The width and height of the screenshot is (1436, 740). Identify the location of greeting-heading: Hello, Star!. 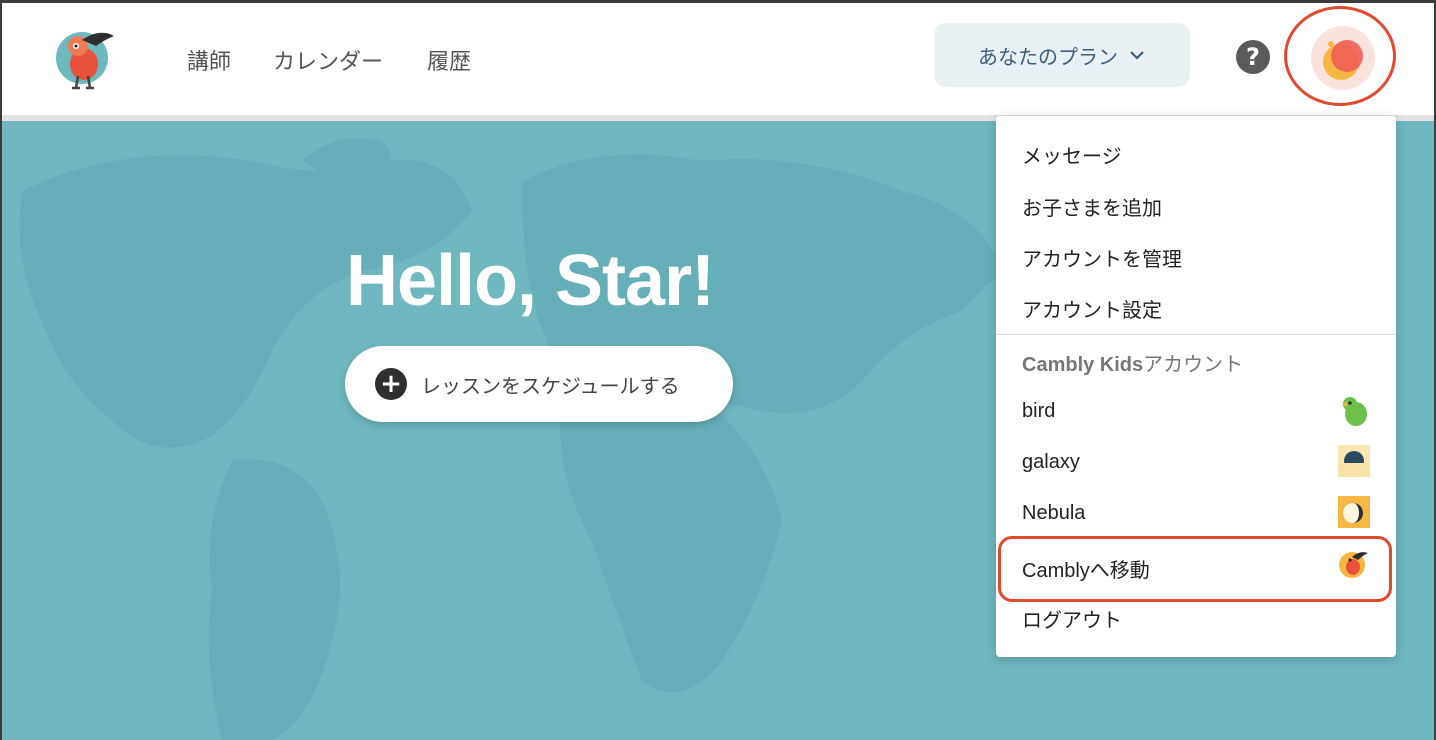
(530, 281).